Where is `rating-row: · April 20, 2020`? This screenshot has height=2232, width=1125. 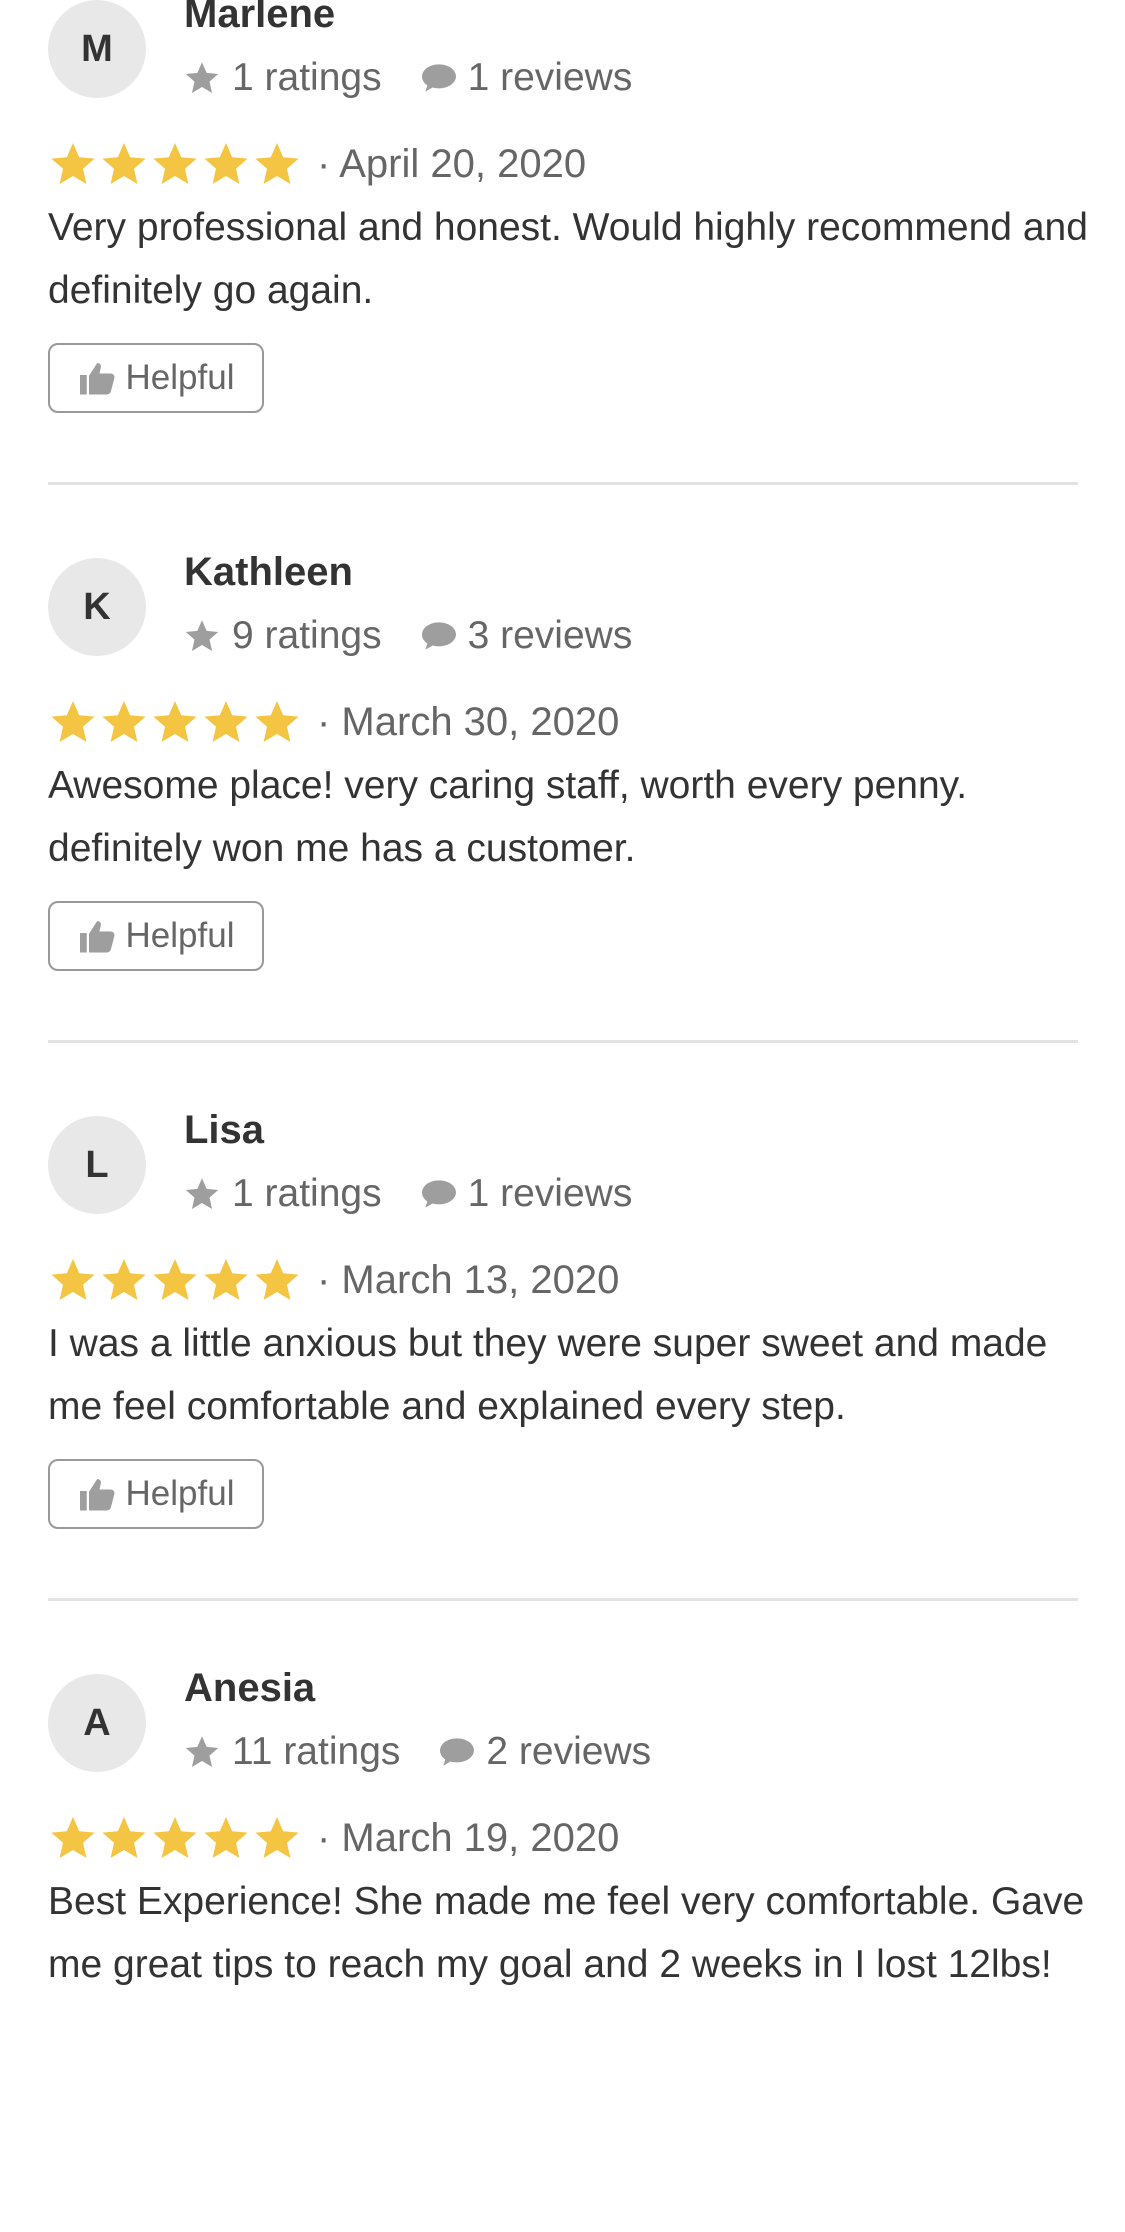 rating-row: · April 20, 2020 is located at coordinates (317, 164).